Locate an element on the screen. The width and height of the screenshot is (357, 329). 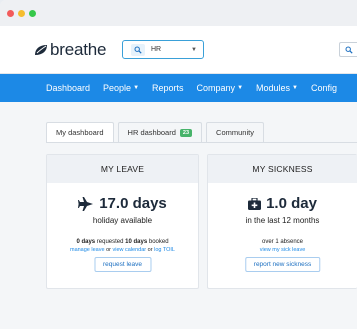
search-scope-select: HR ▼ is located at coordinates (163, 49).